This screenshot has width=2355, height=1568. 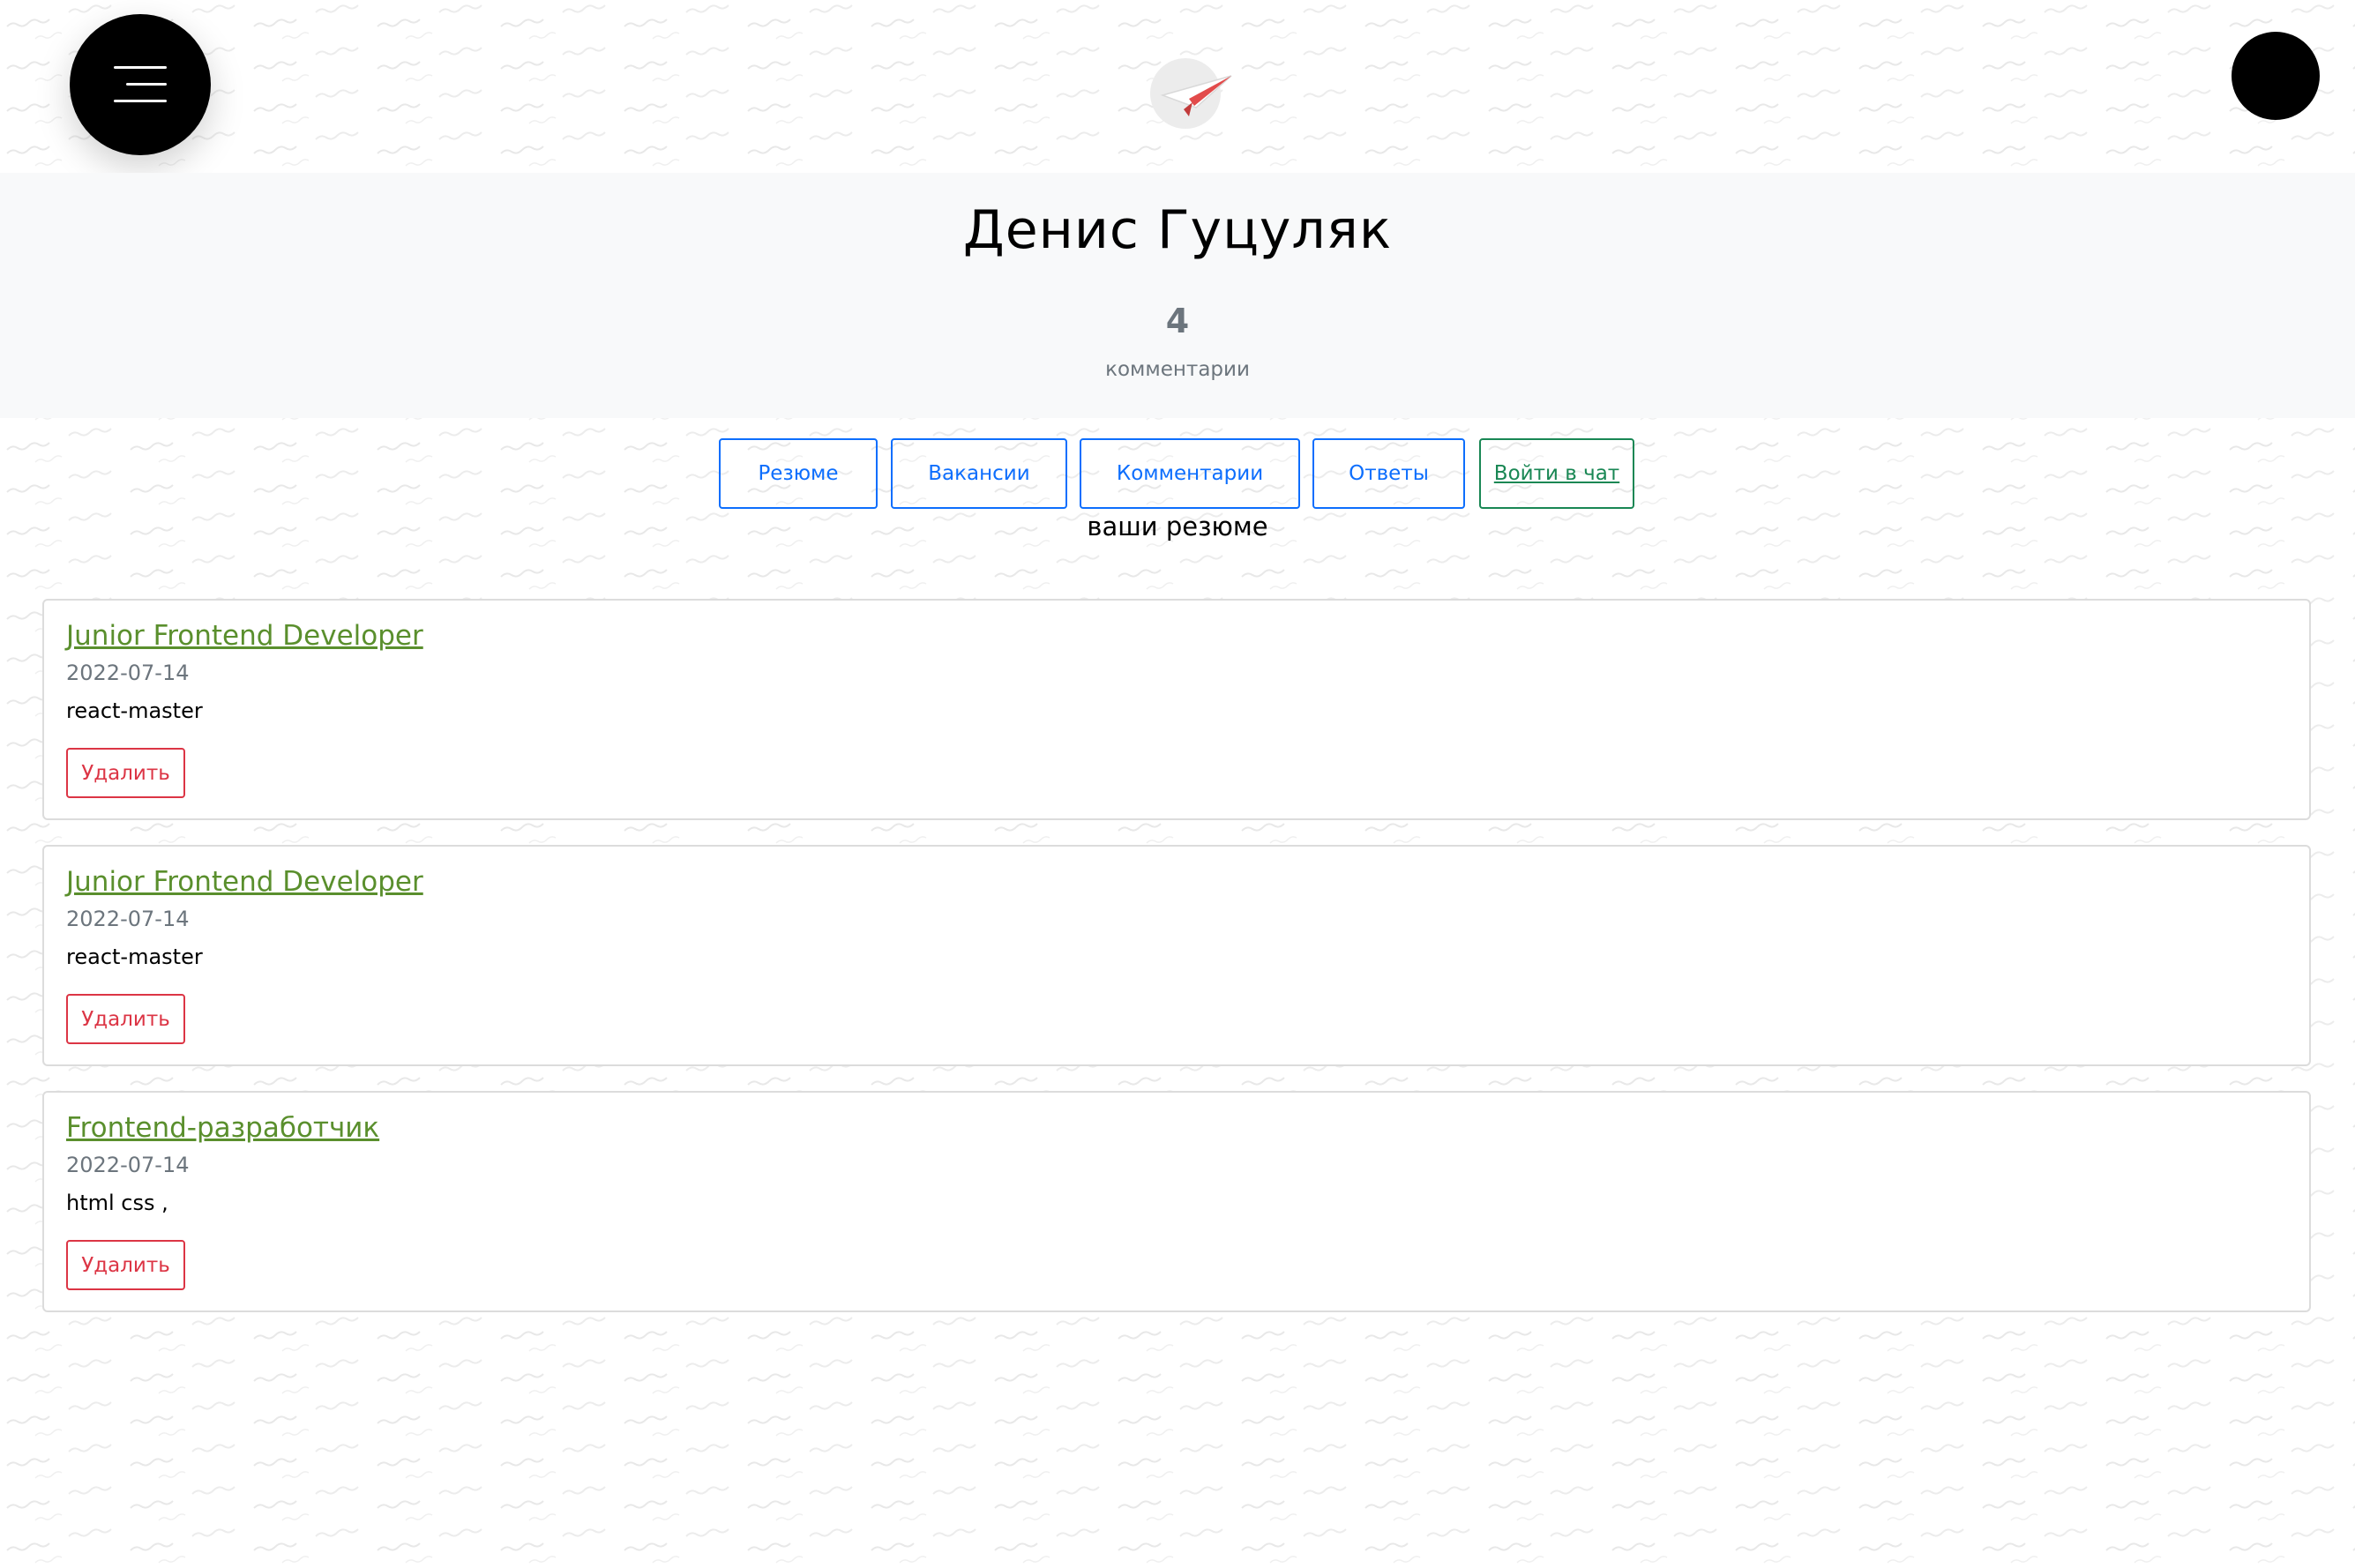 What do you see at coordinates (1556, 473) in the screenshot?
I see `enter-chat-button: Войти в чат` at bounding box center [1556, 473].